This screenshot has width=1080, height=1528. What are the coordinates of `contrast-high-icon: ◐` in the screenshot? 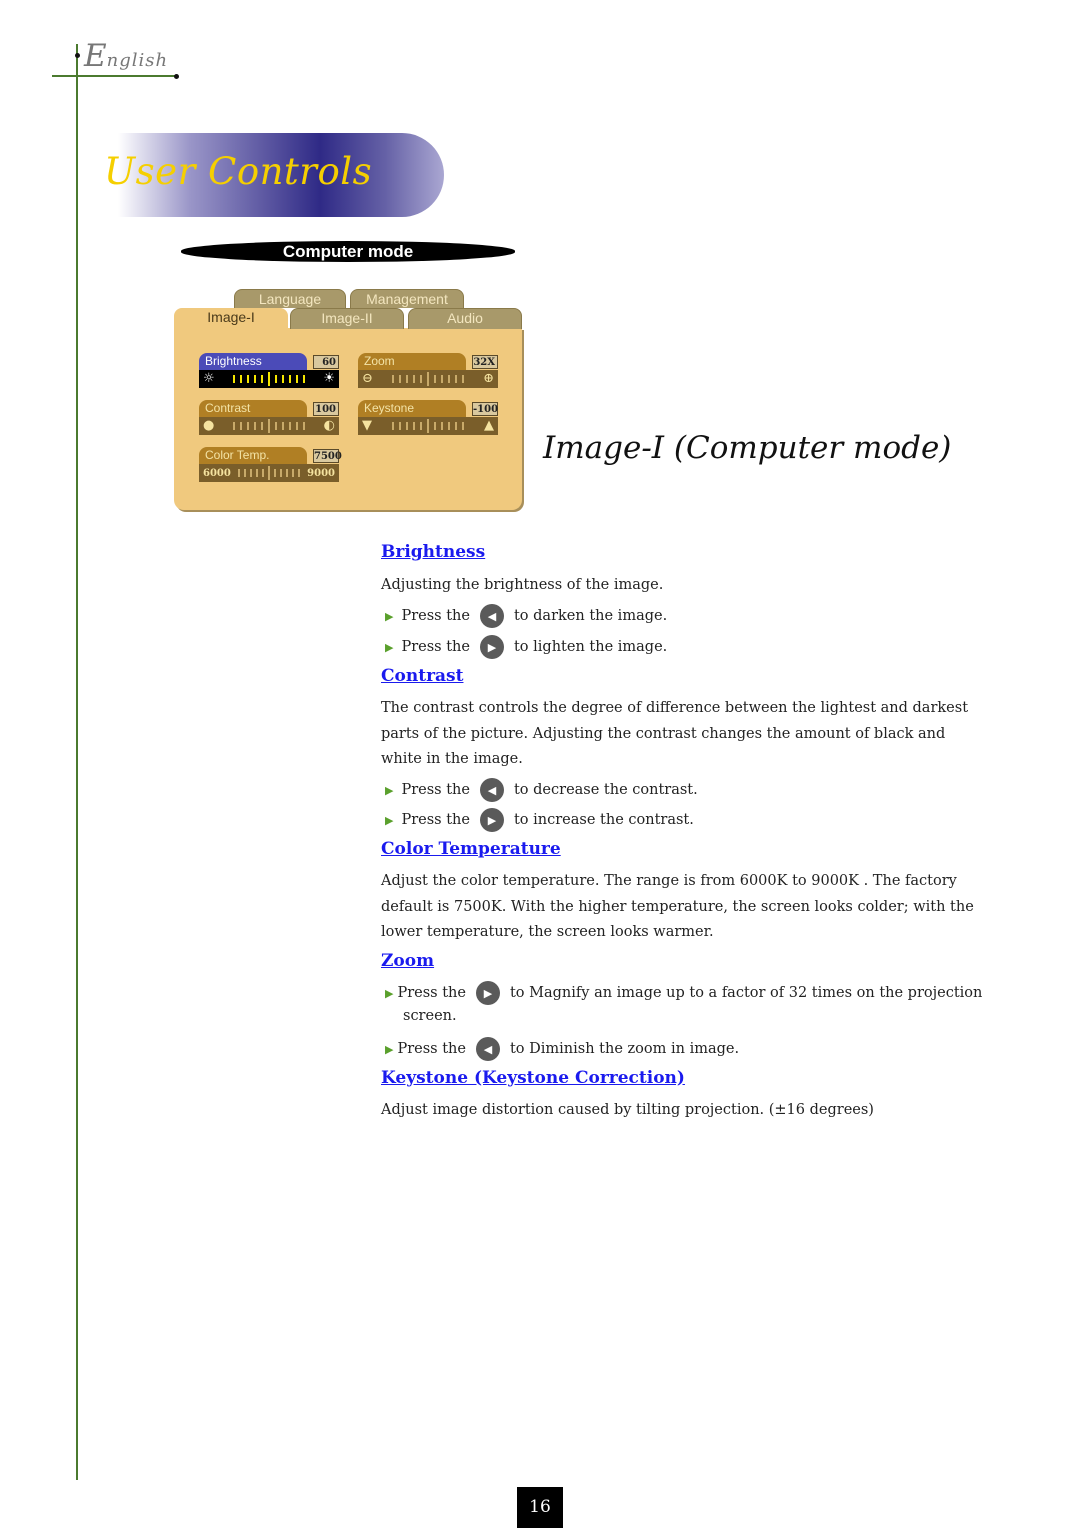 It's located at (329, 425).